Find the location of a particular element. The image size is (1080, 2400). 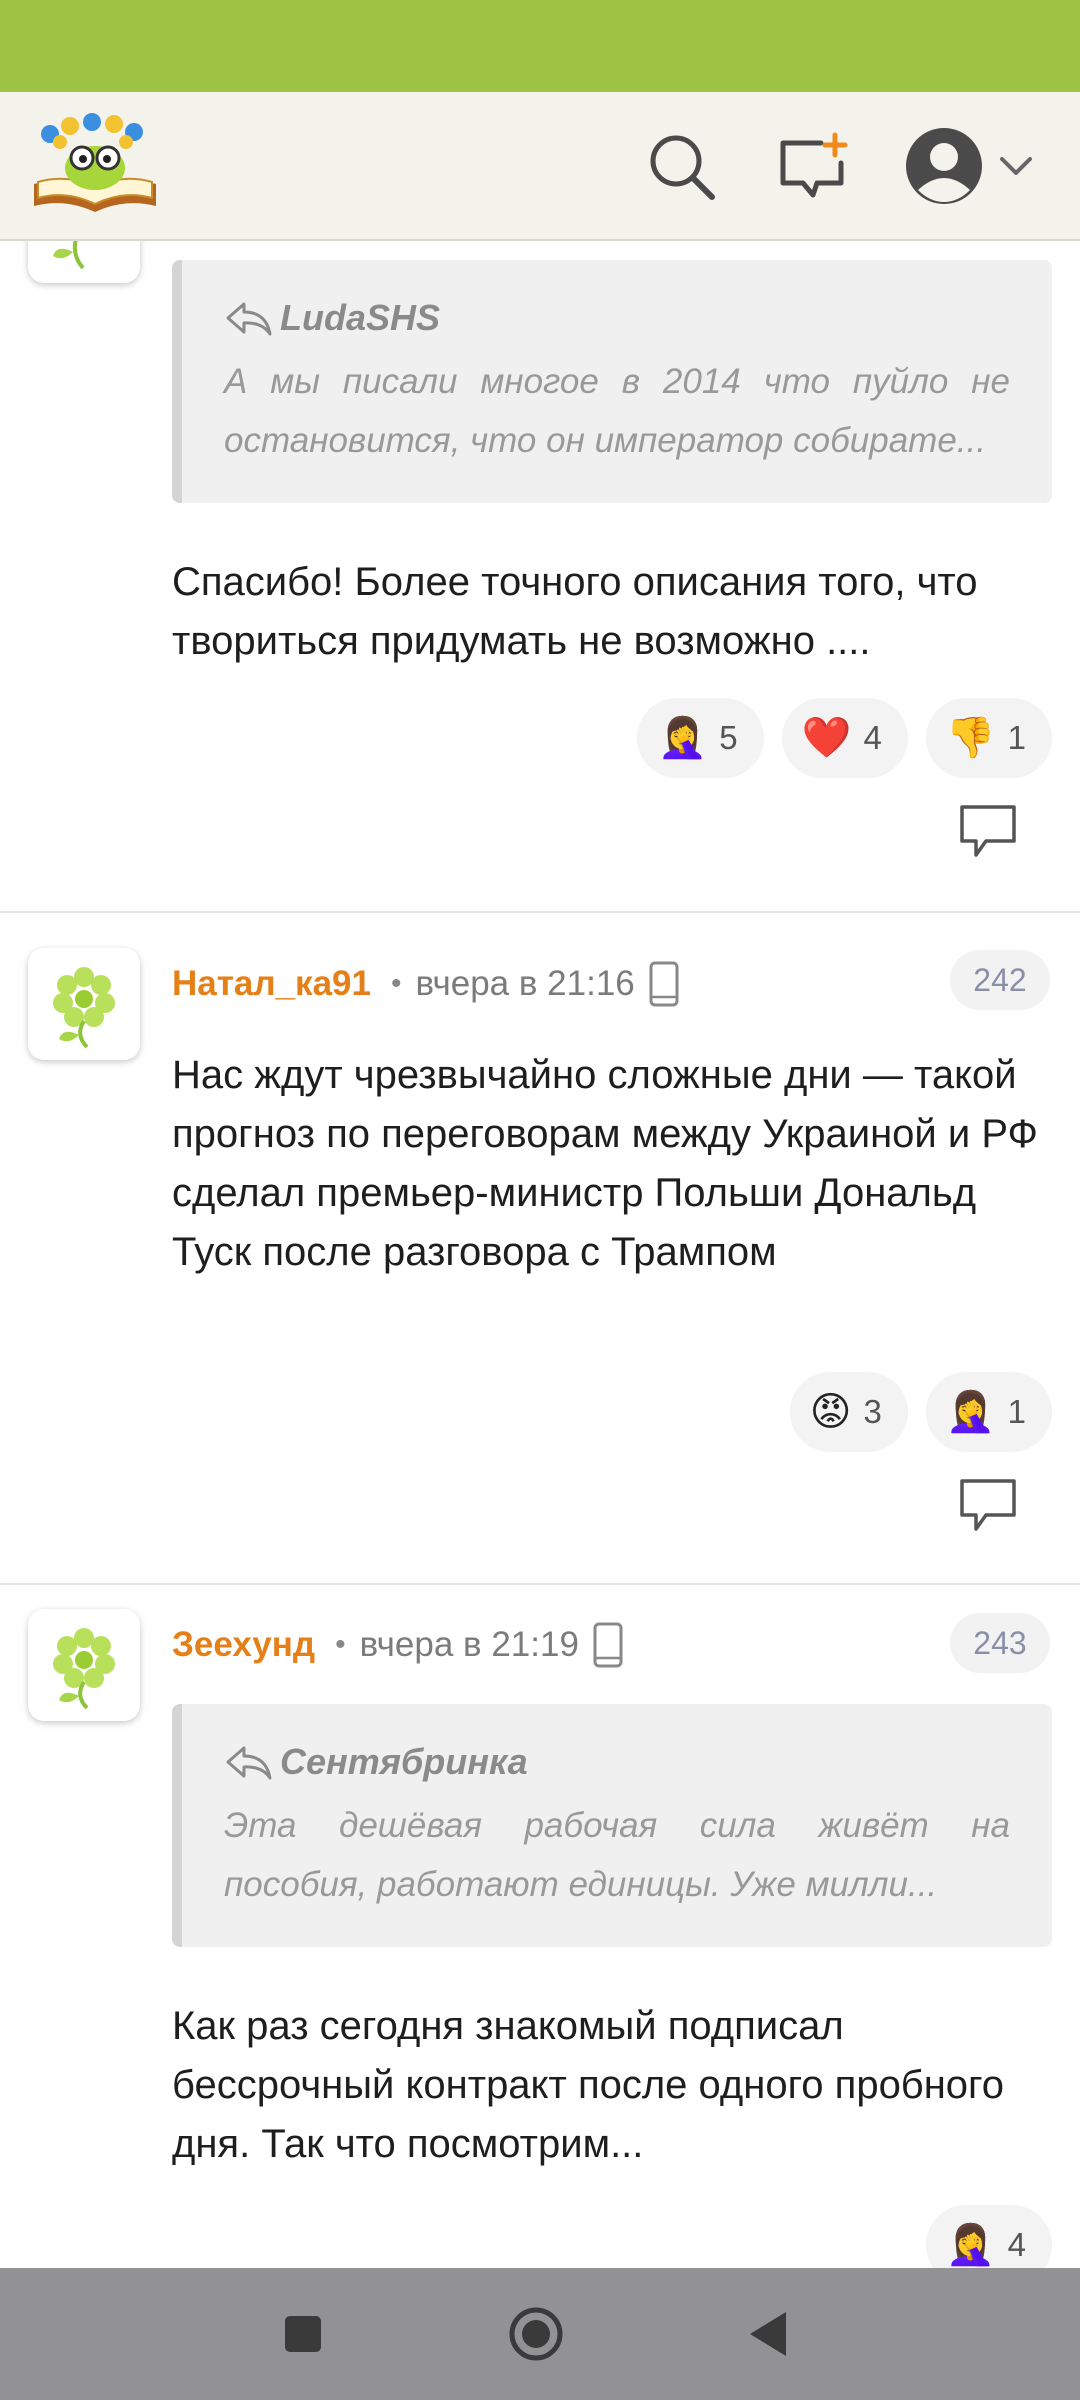

new-post-button is located at coordinates (813, 167).